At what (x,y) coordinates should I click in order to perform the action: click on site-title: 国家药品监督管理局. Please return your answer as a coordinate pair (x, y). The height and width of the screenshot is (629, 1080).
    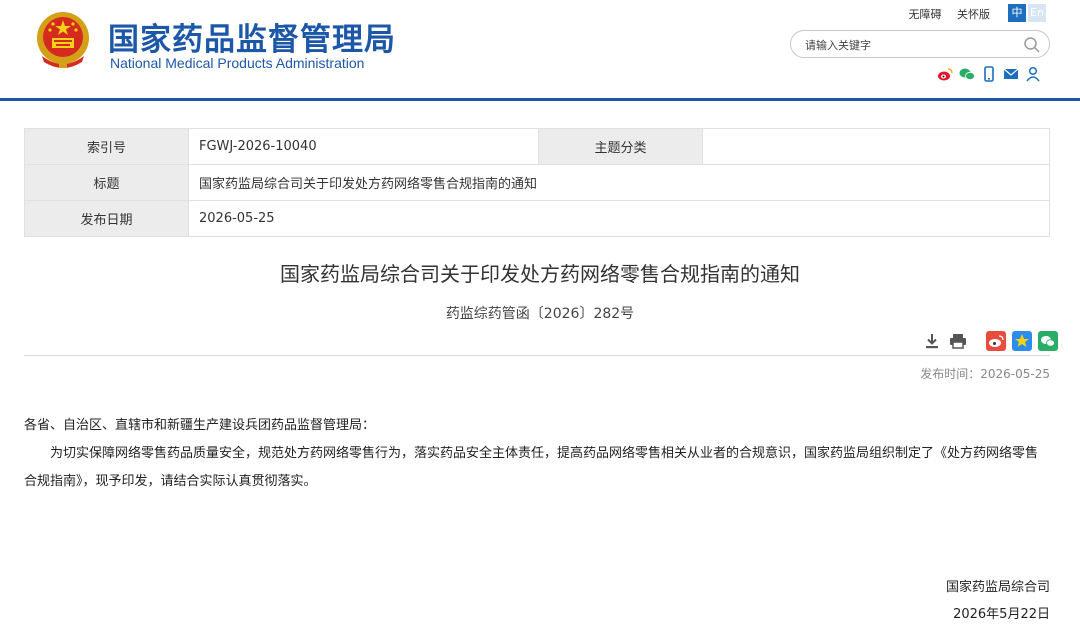
    Looking at the image, I should click on (252, 36).